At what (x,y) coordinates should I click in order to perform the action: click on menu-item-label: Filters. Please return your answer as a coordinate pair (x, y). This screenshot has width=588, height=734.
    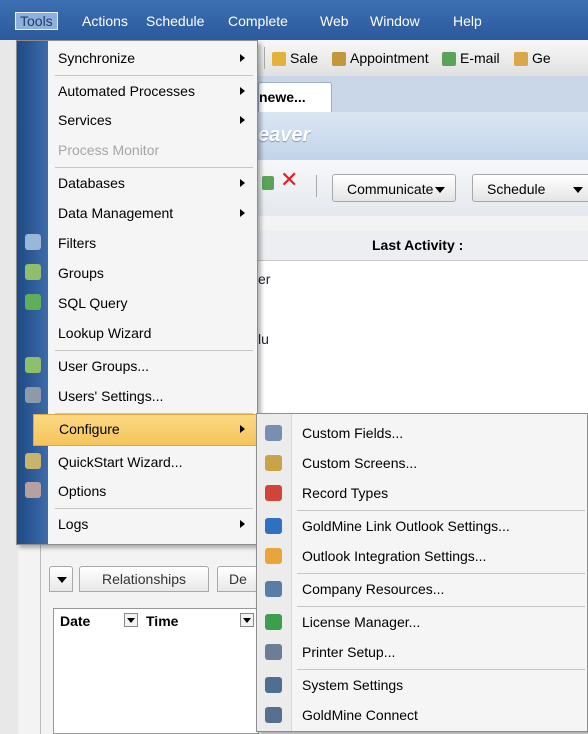
    Looking at the image, I should click on (77, 243).